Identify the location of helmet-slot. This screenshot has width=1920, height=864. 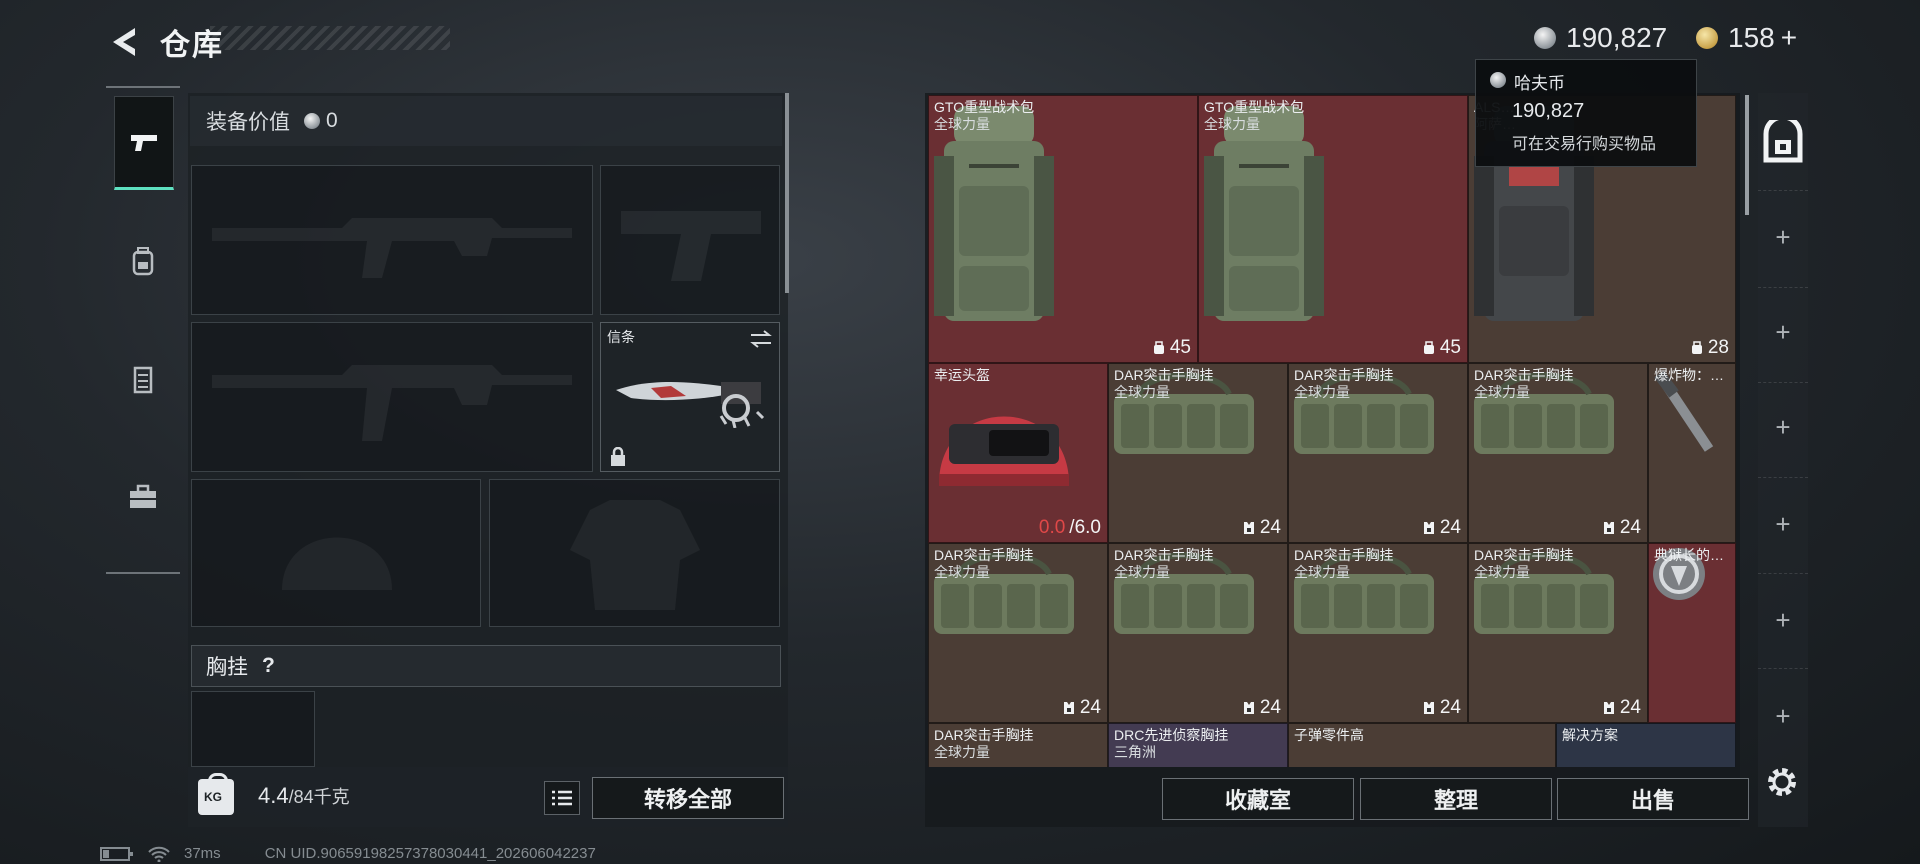
(336, 553).